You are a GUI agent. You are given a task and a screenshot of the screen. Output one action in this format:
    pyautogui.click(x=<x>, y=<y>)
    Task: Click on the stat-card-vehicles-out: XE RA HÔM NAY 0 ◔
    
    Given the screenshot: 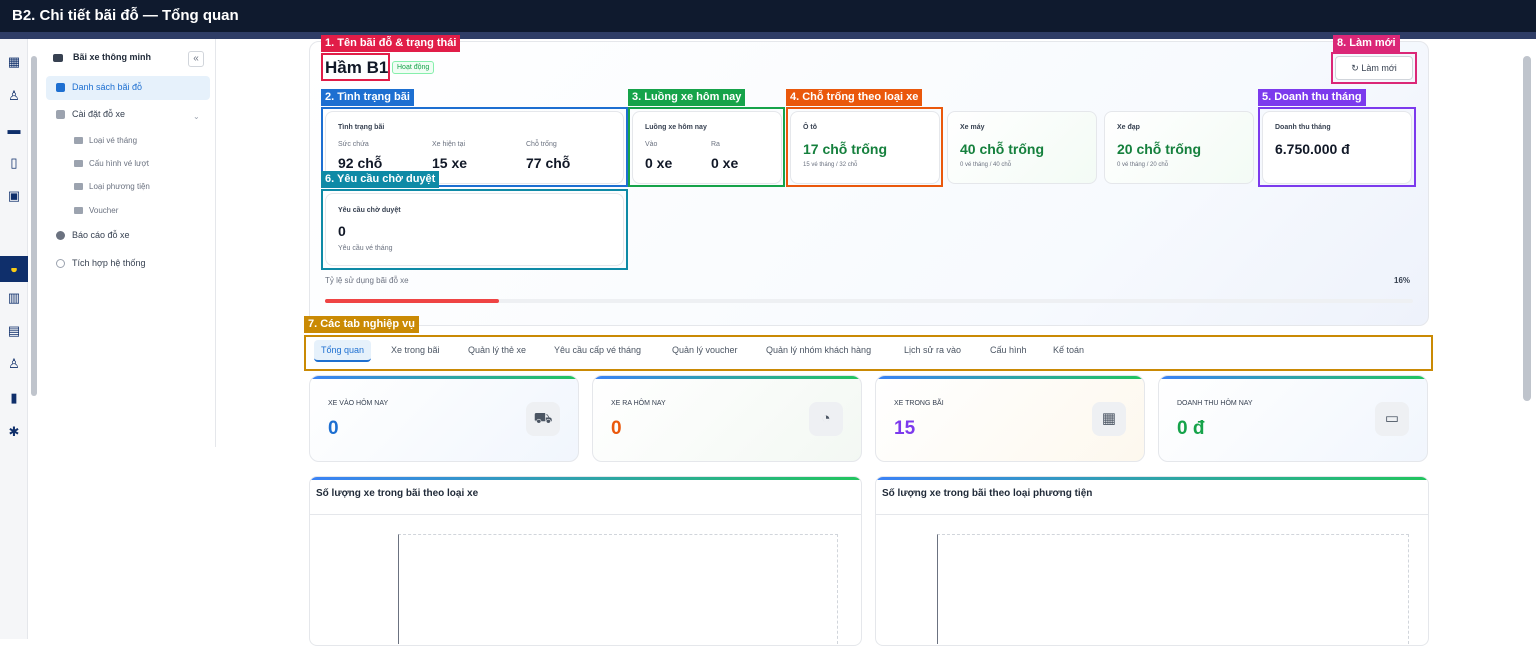 What is the action you would take?
    pyautogui.click(x=727, y=418)
    